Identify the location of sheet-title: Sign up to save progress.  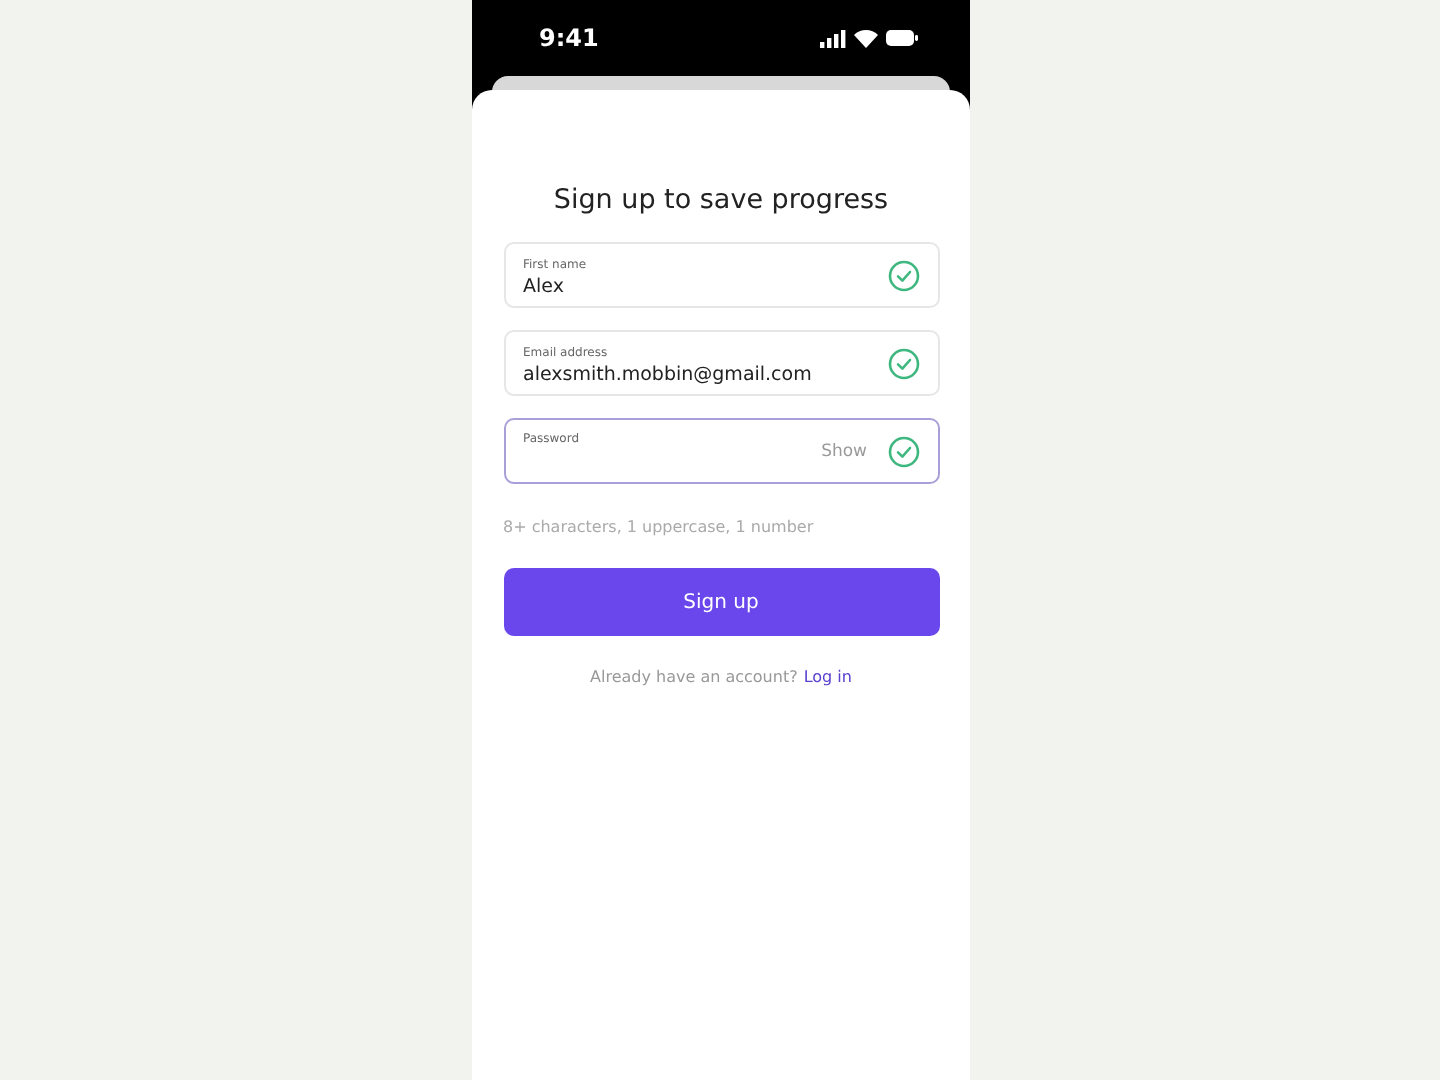
(721, 200).